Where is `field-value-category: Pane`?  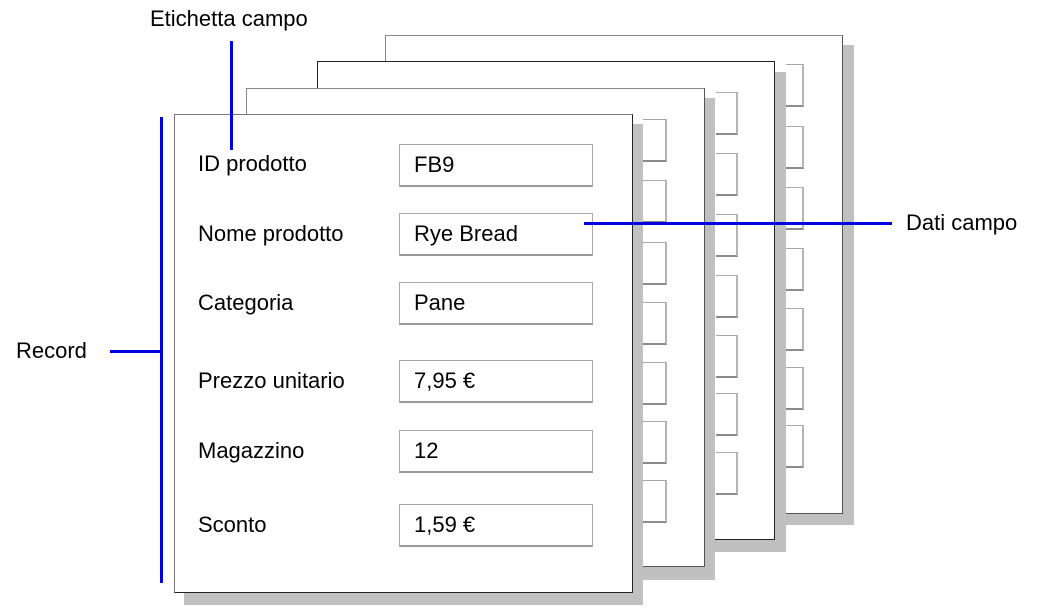 field-value-category: Pane is located at coordinates (496, 303).